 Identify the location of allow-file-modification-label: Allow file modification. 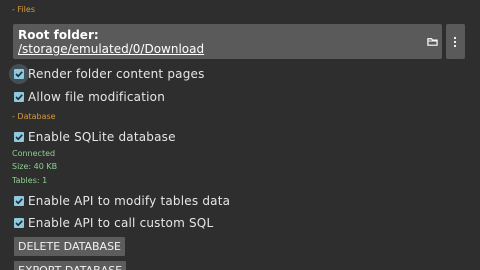
(97, 97).